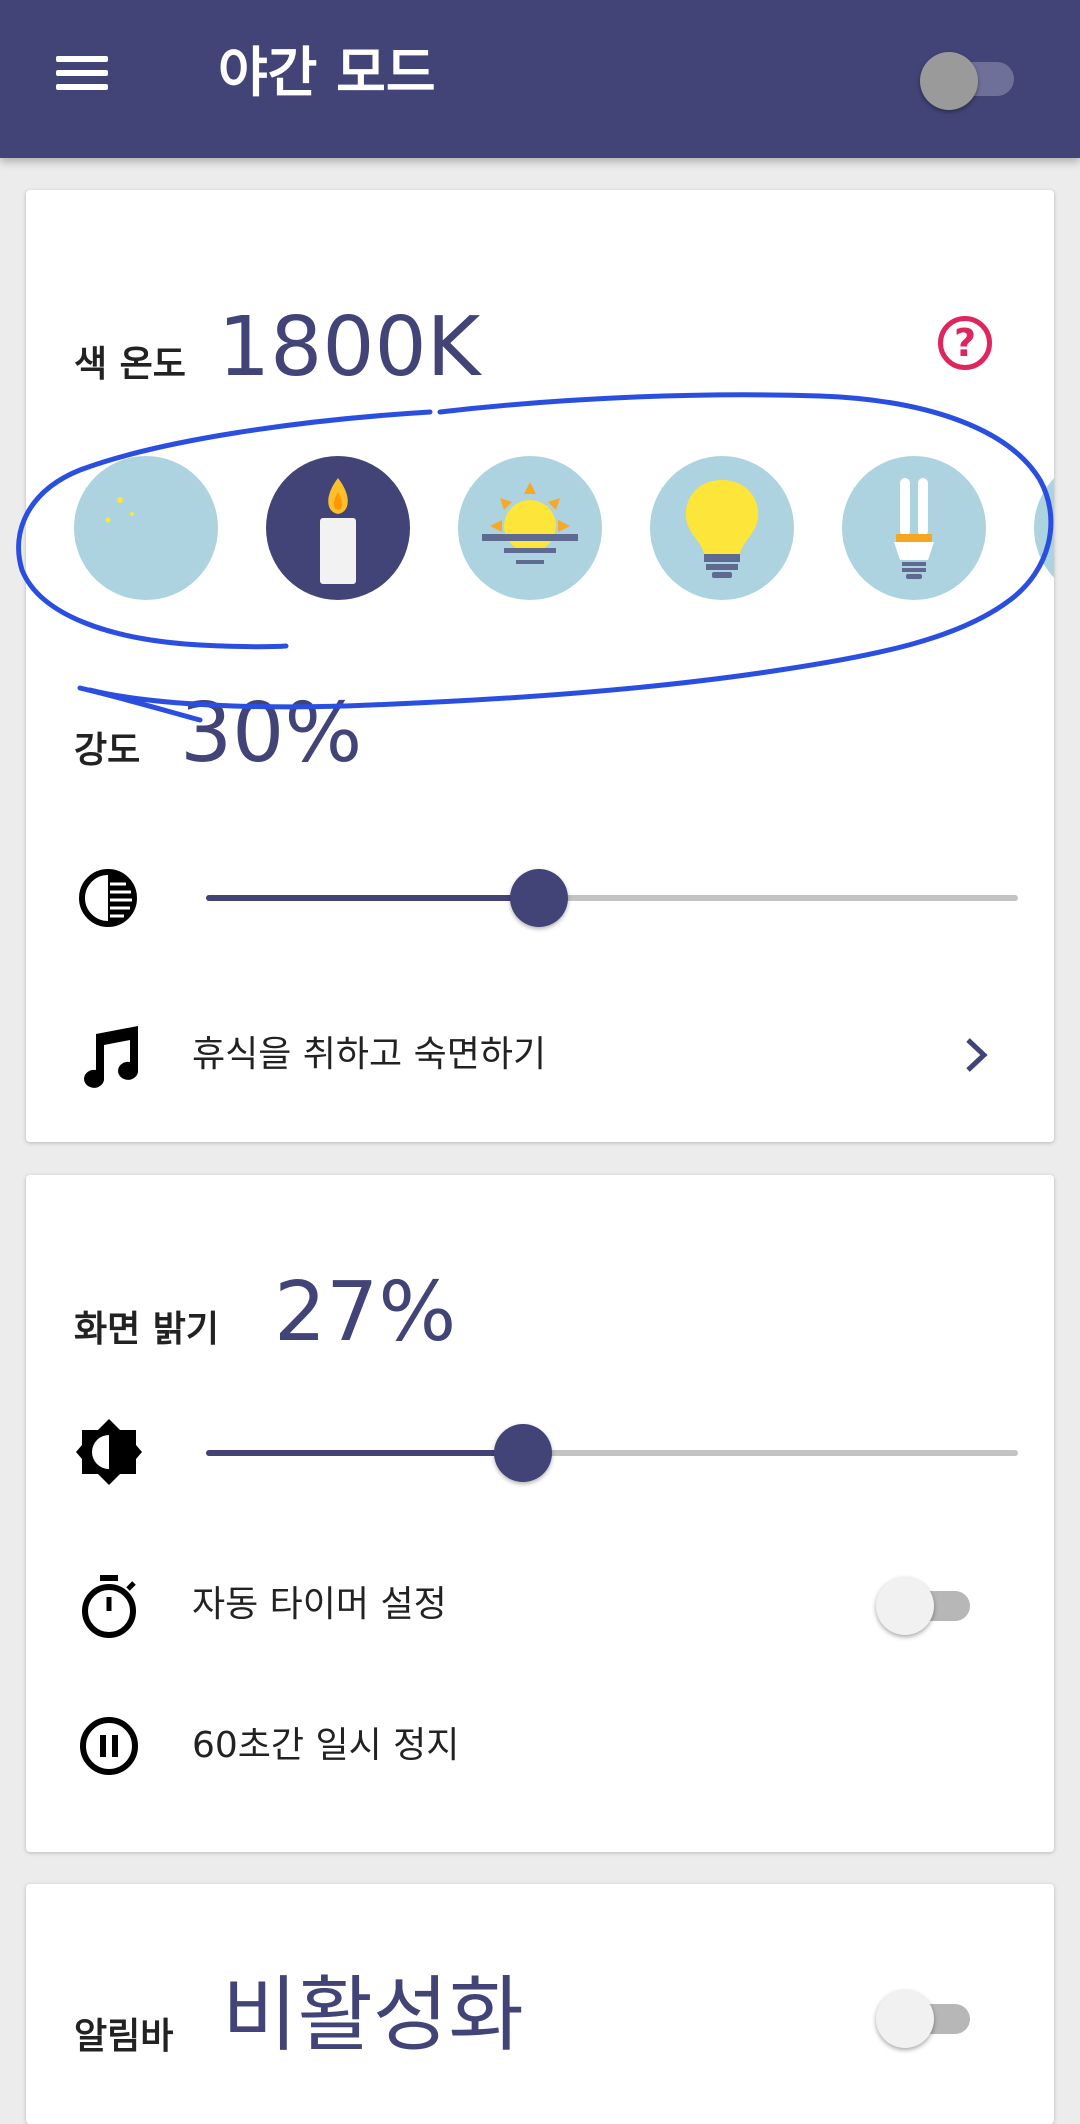  Describe the element at coordinates (111, 1057) in the screenshot. I see `music-note-icon` at that location.